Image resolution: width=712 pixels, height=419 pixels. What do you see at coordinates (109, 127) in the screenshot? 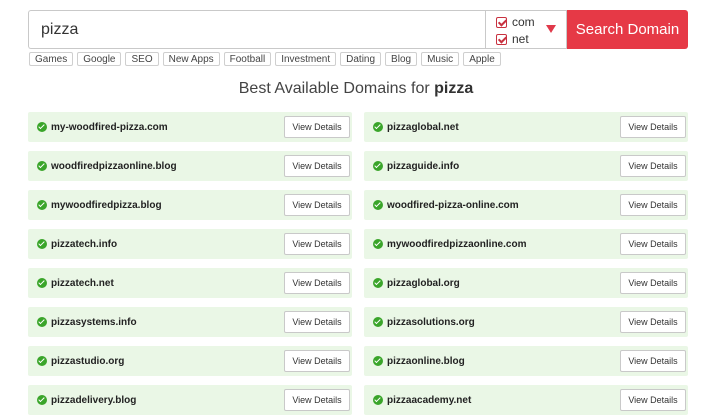
I see `domain-name: my-woodfired-pizza.com` at bounding box center [109, 127].